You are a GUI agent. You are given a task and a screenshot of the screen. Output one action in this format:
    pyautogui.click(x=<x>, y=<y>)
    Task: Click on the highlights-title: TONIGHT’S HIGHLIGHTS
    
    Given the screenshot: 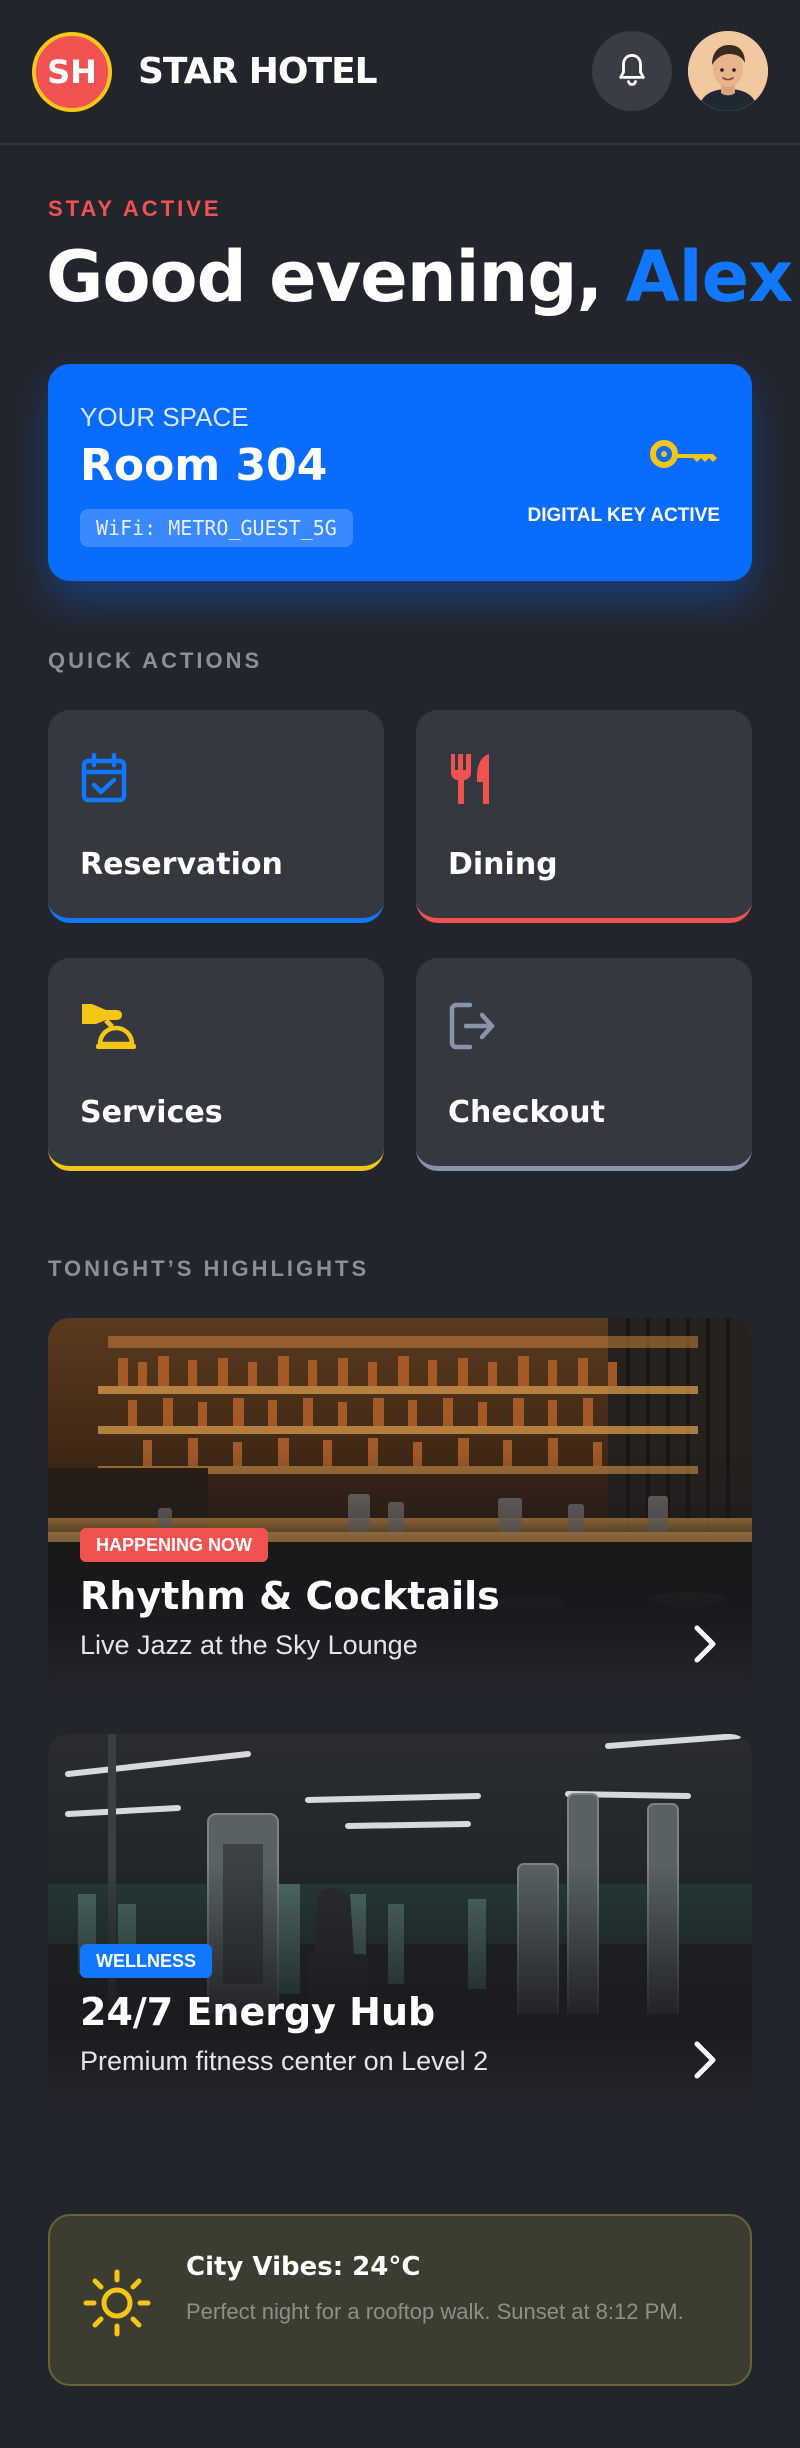 What is the action you would take?
    pyautogui.click(x=209, y=1268)
    